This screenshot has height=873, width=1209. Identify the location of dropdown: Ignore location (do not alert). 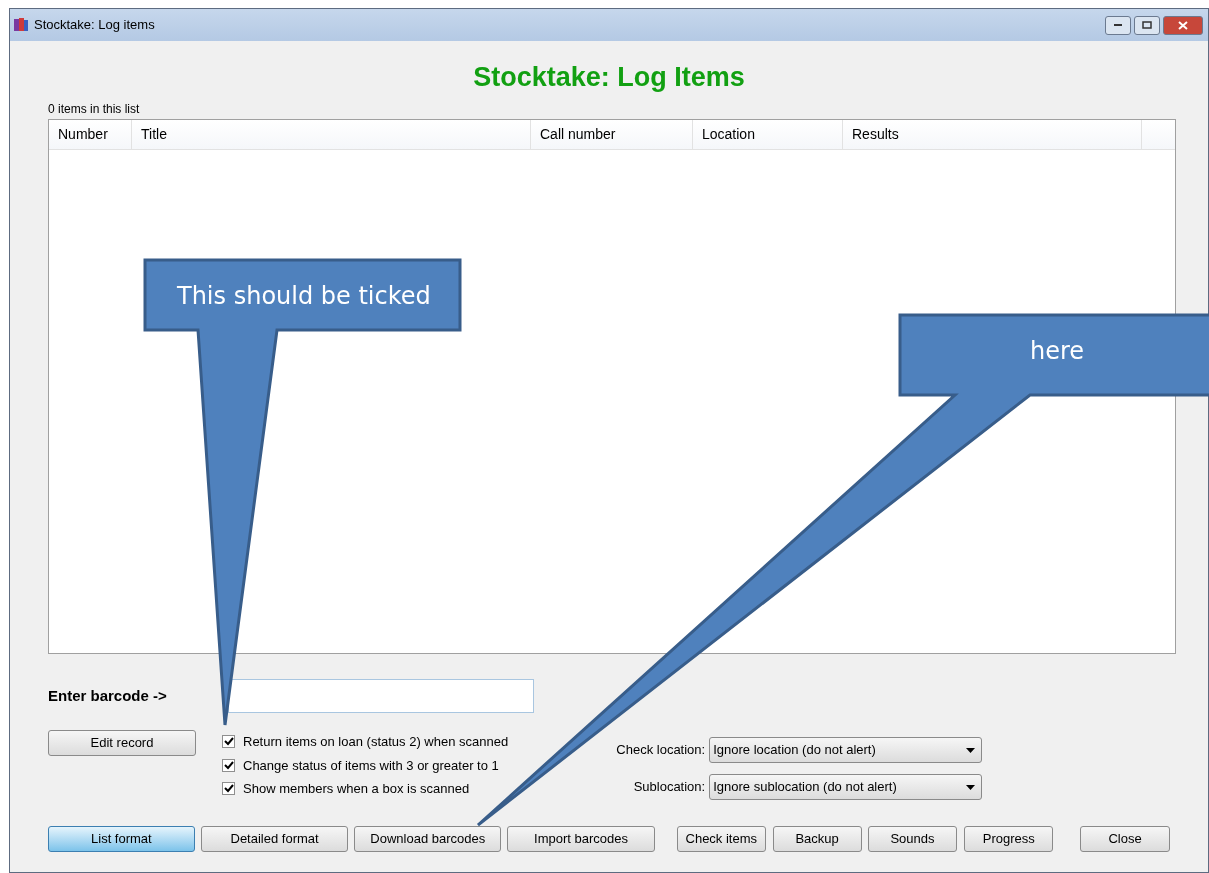
(846, 750).